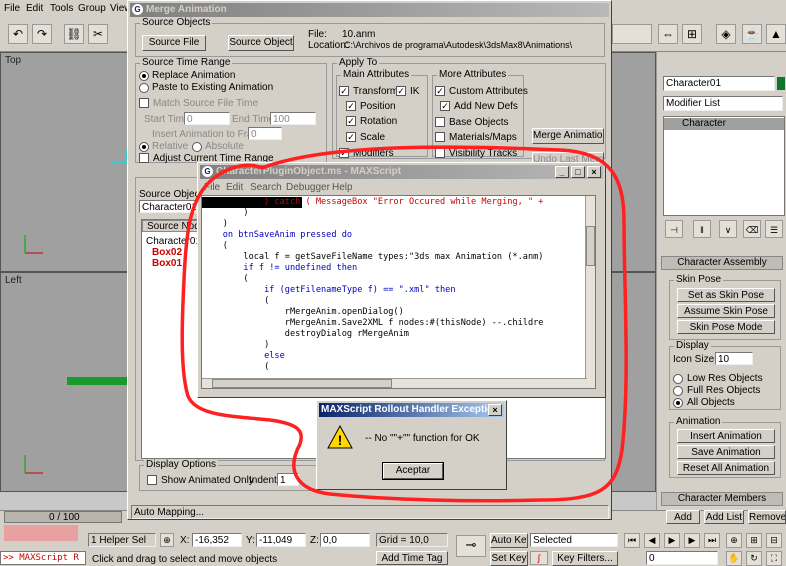 This screenshot has height=566, width=786. Describe the element at coordinates (692, 540) in the screenshot. I see `next-frame-icon: ▶` at that location.